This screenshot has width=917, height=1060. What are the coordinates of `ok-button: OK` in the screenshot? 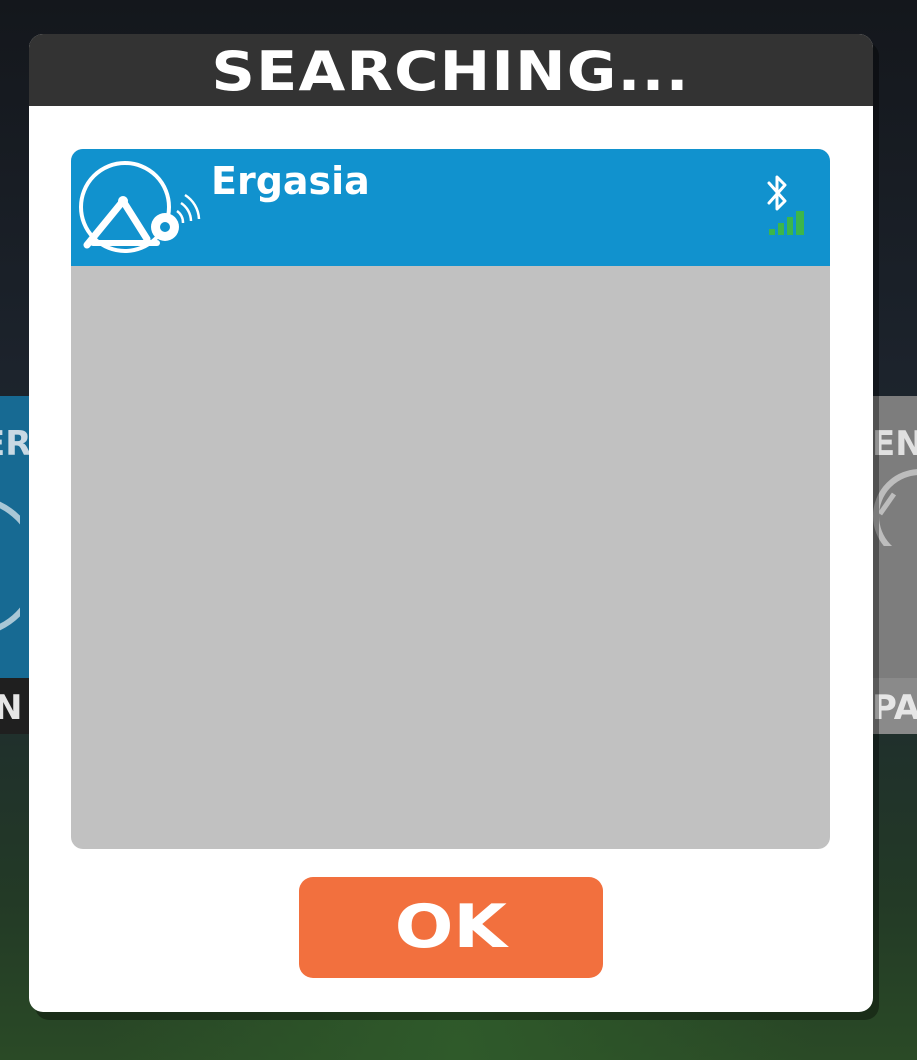 It's located at (451, 927).